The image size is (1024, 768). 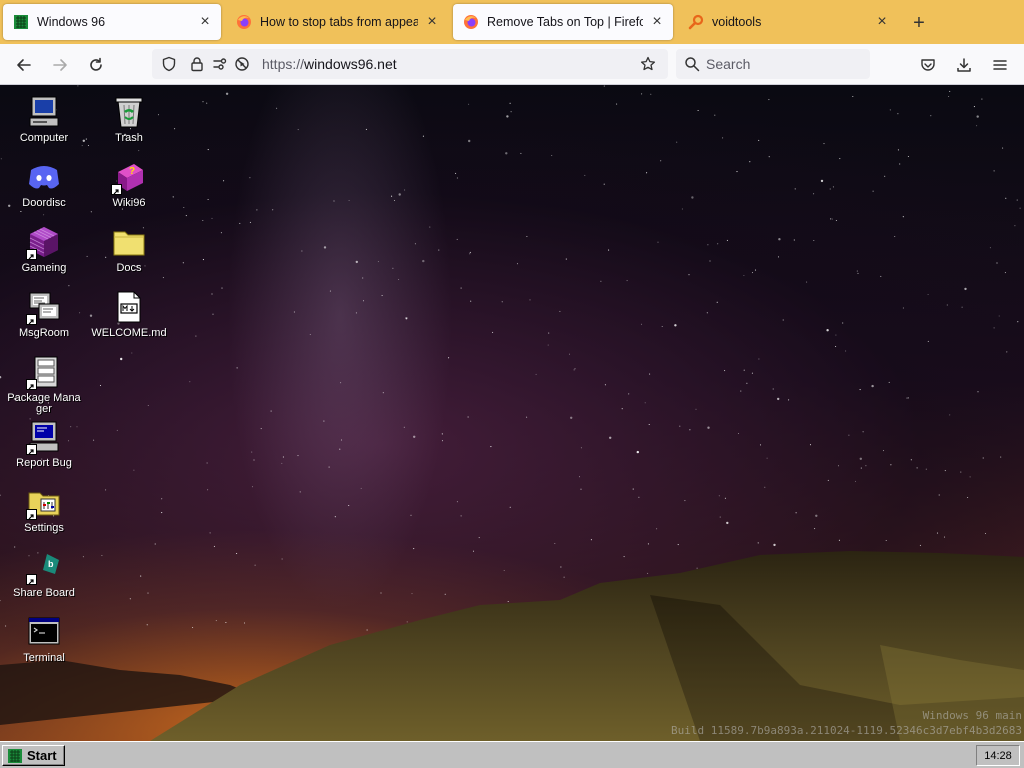 I want to click on reload-button, so click(x=96, y=65).